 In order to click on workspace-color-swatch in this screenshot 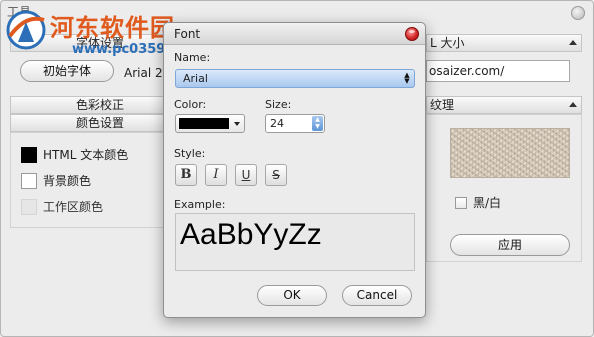, I will do `click(29, 206)`.